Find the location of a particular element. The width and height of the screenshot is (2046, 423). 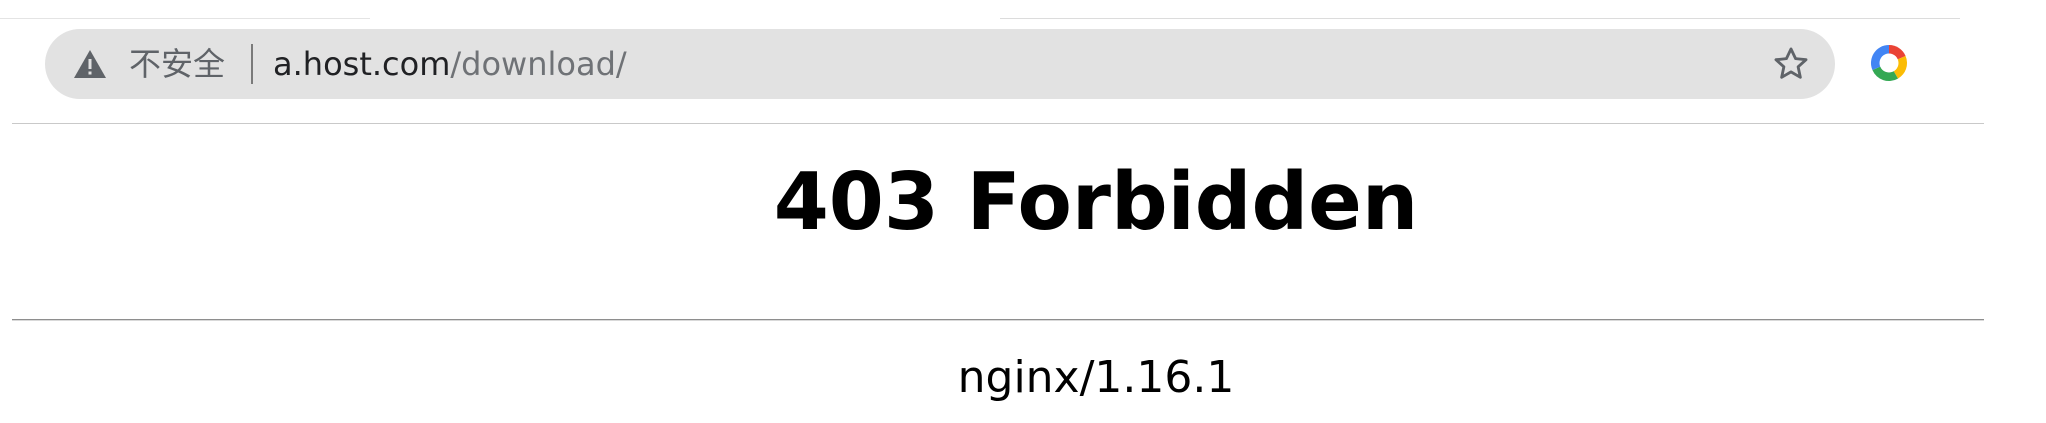

content-divider is located at coordinates (998, 320).